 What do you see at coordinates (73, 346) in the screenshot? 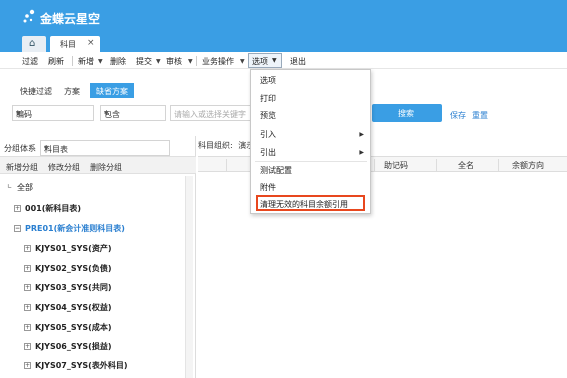
I see `tree-node-label: KJYS06_SYS(损益)` at bounding box center [73, 346].